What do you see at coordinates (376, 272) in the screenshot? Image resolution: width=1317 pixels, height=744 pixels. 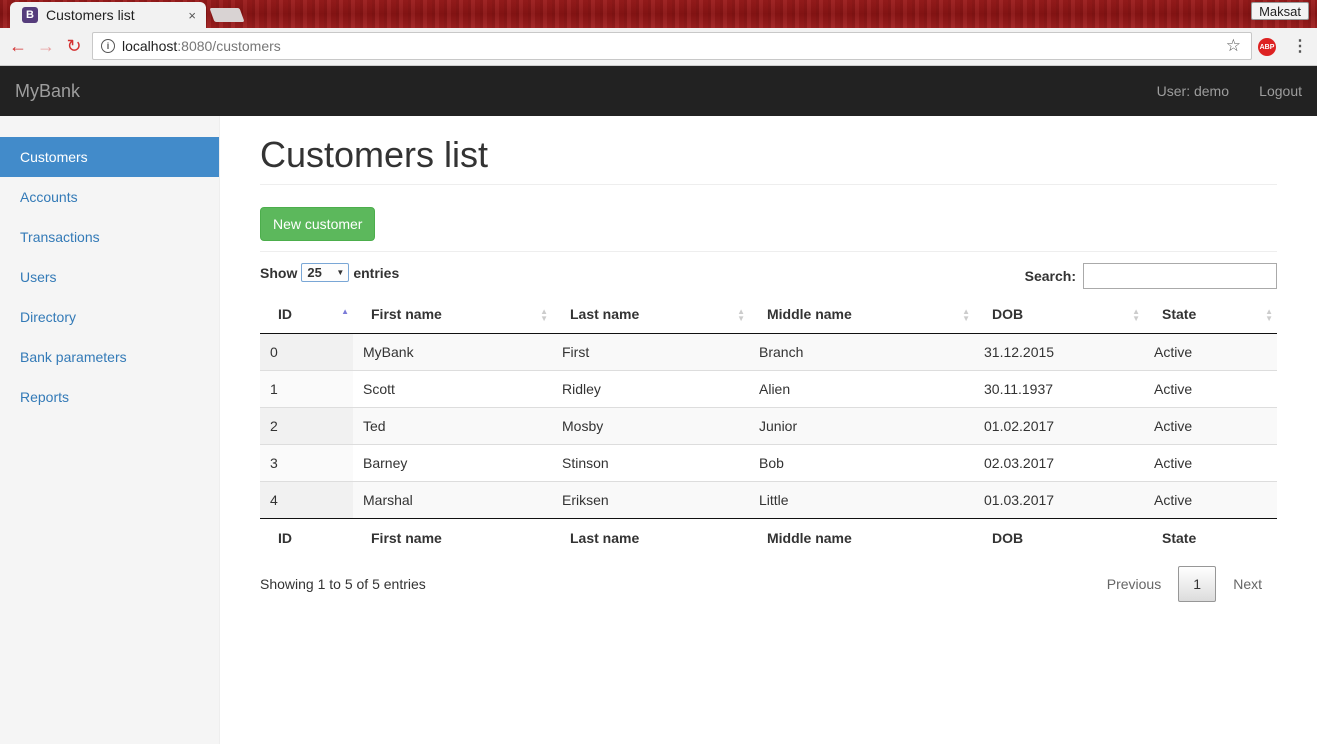 I see `entries-label: entries` at bounding box center [376, 272].